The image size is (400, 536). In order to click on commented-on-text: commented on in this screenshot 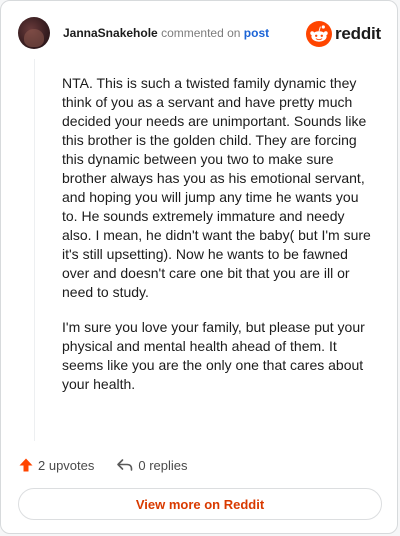, I will do `click(201, 33)`.